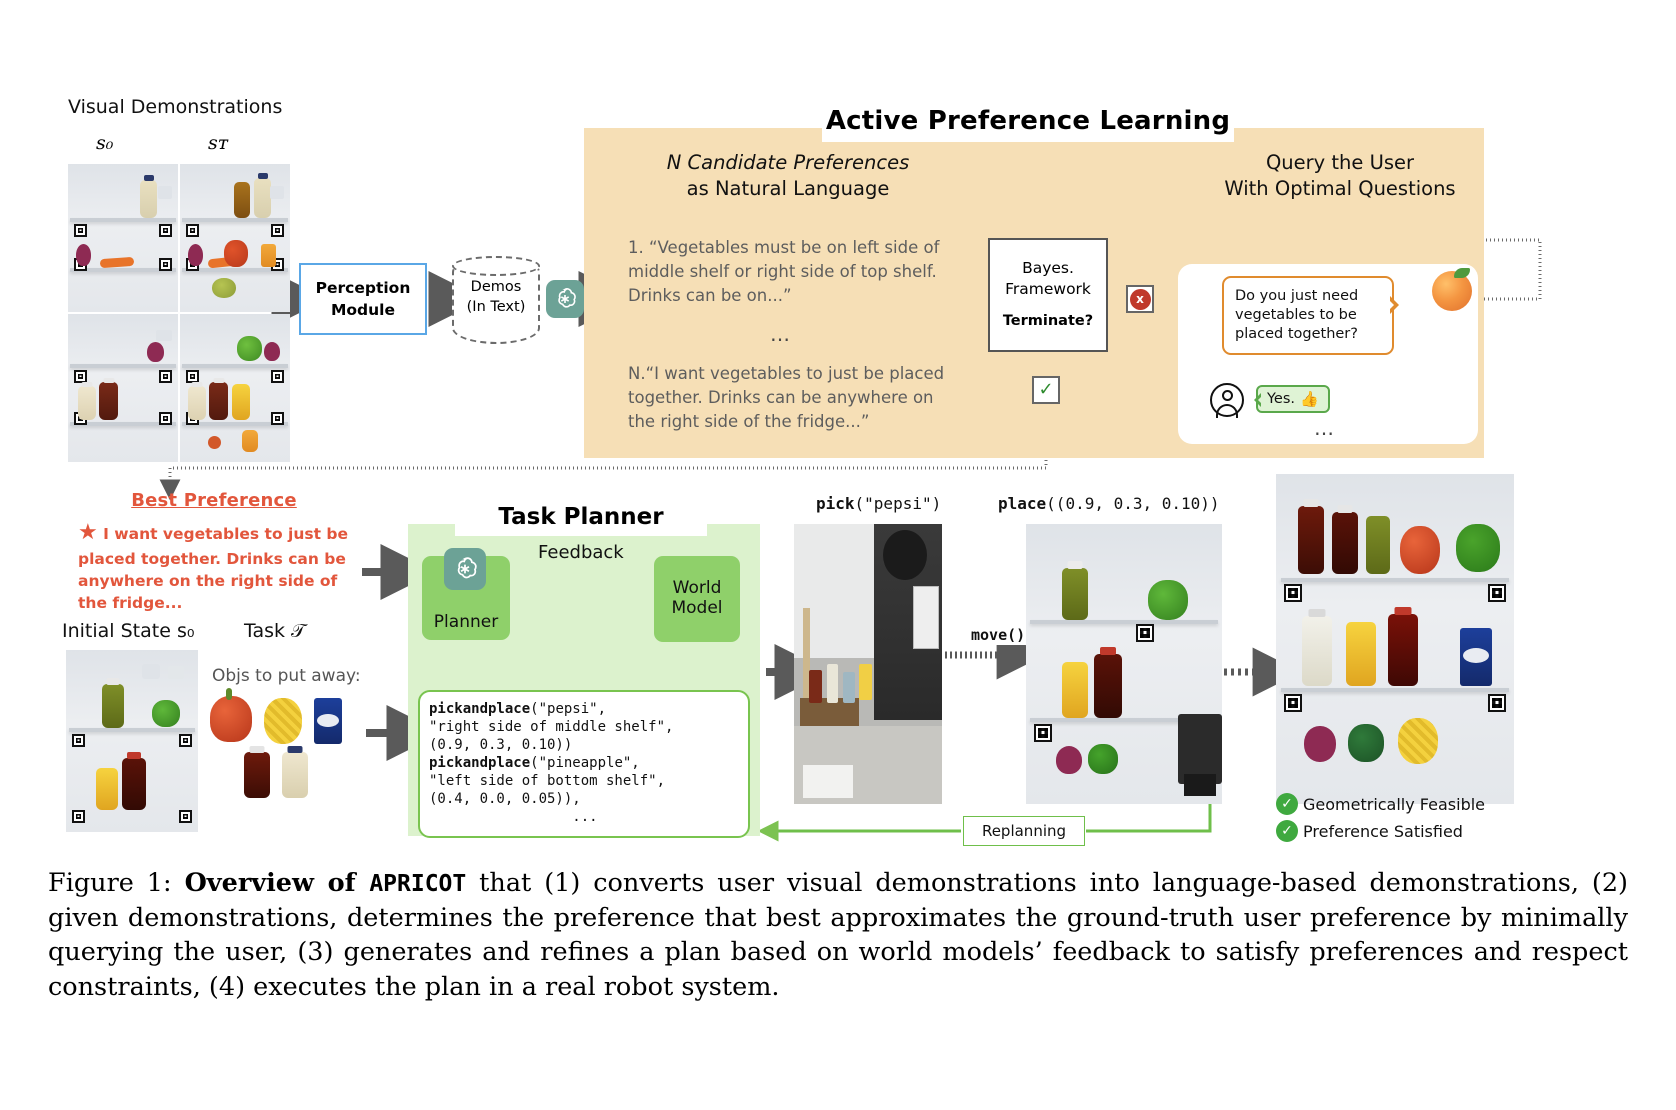  What do you see at coordinates (363, 287) in the screenshot?
I see `perception-label-line1: Perception` at bounding box center [363, 287].